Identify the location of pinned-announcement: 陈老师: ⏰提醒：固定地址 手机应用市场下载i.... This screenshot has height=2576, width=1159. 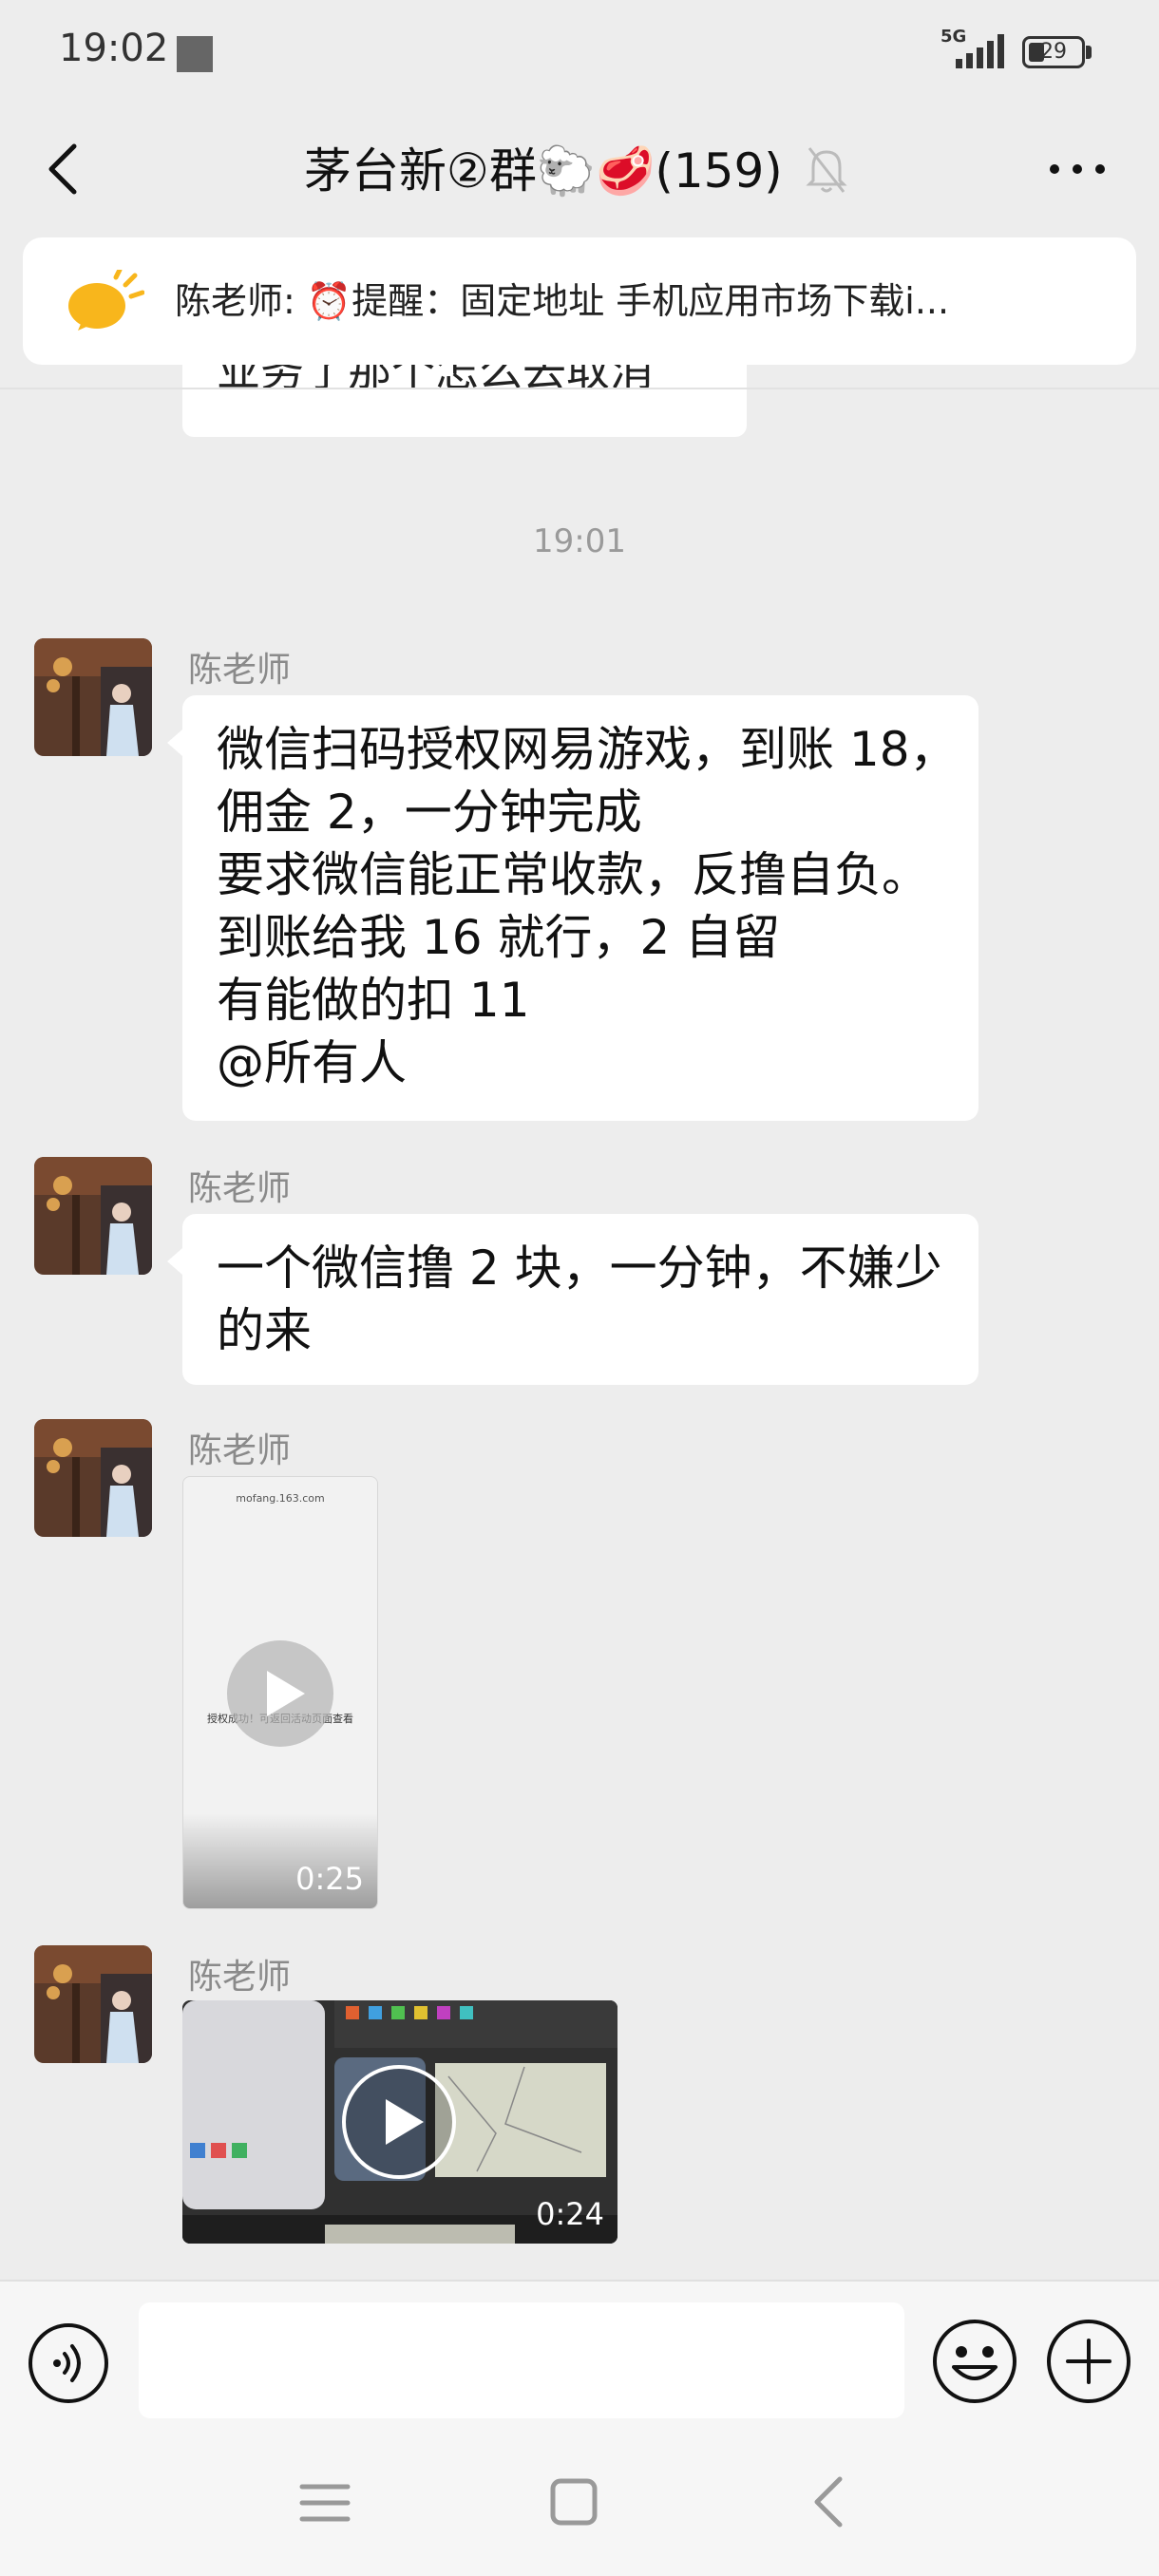
(579, 301).